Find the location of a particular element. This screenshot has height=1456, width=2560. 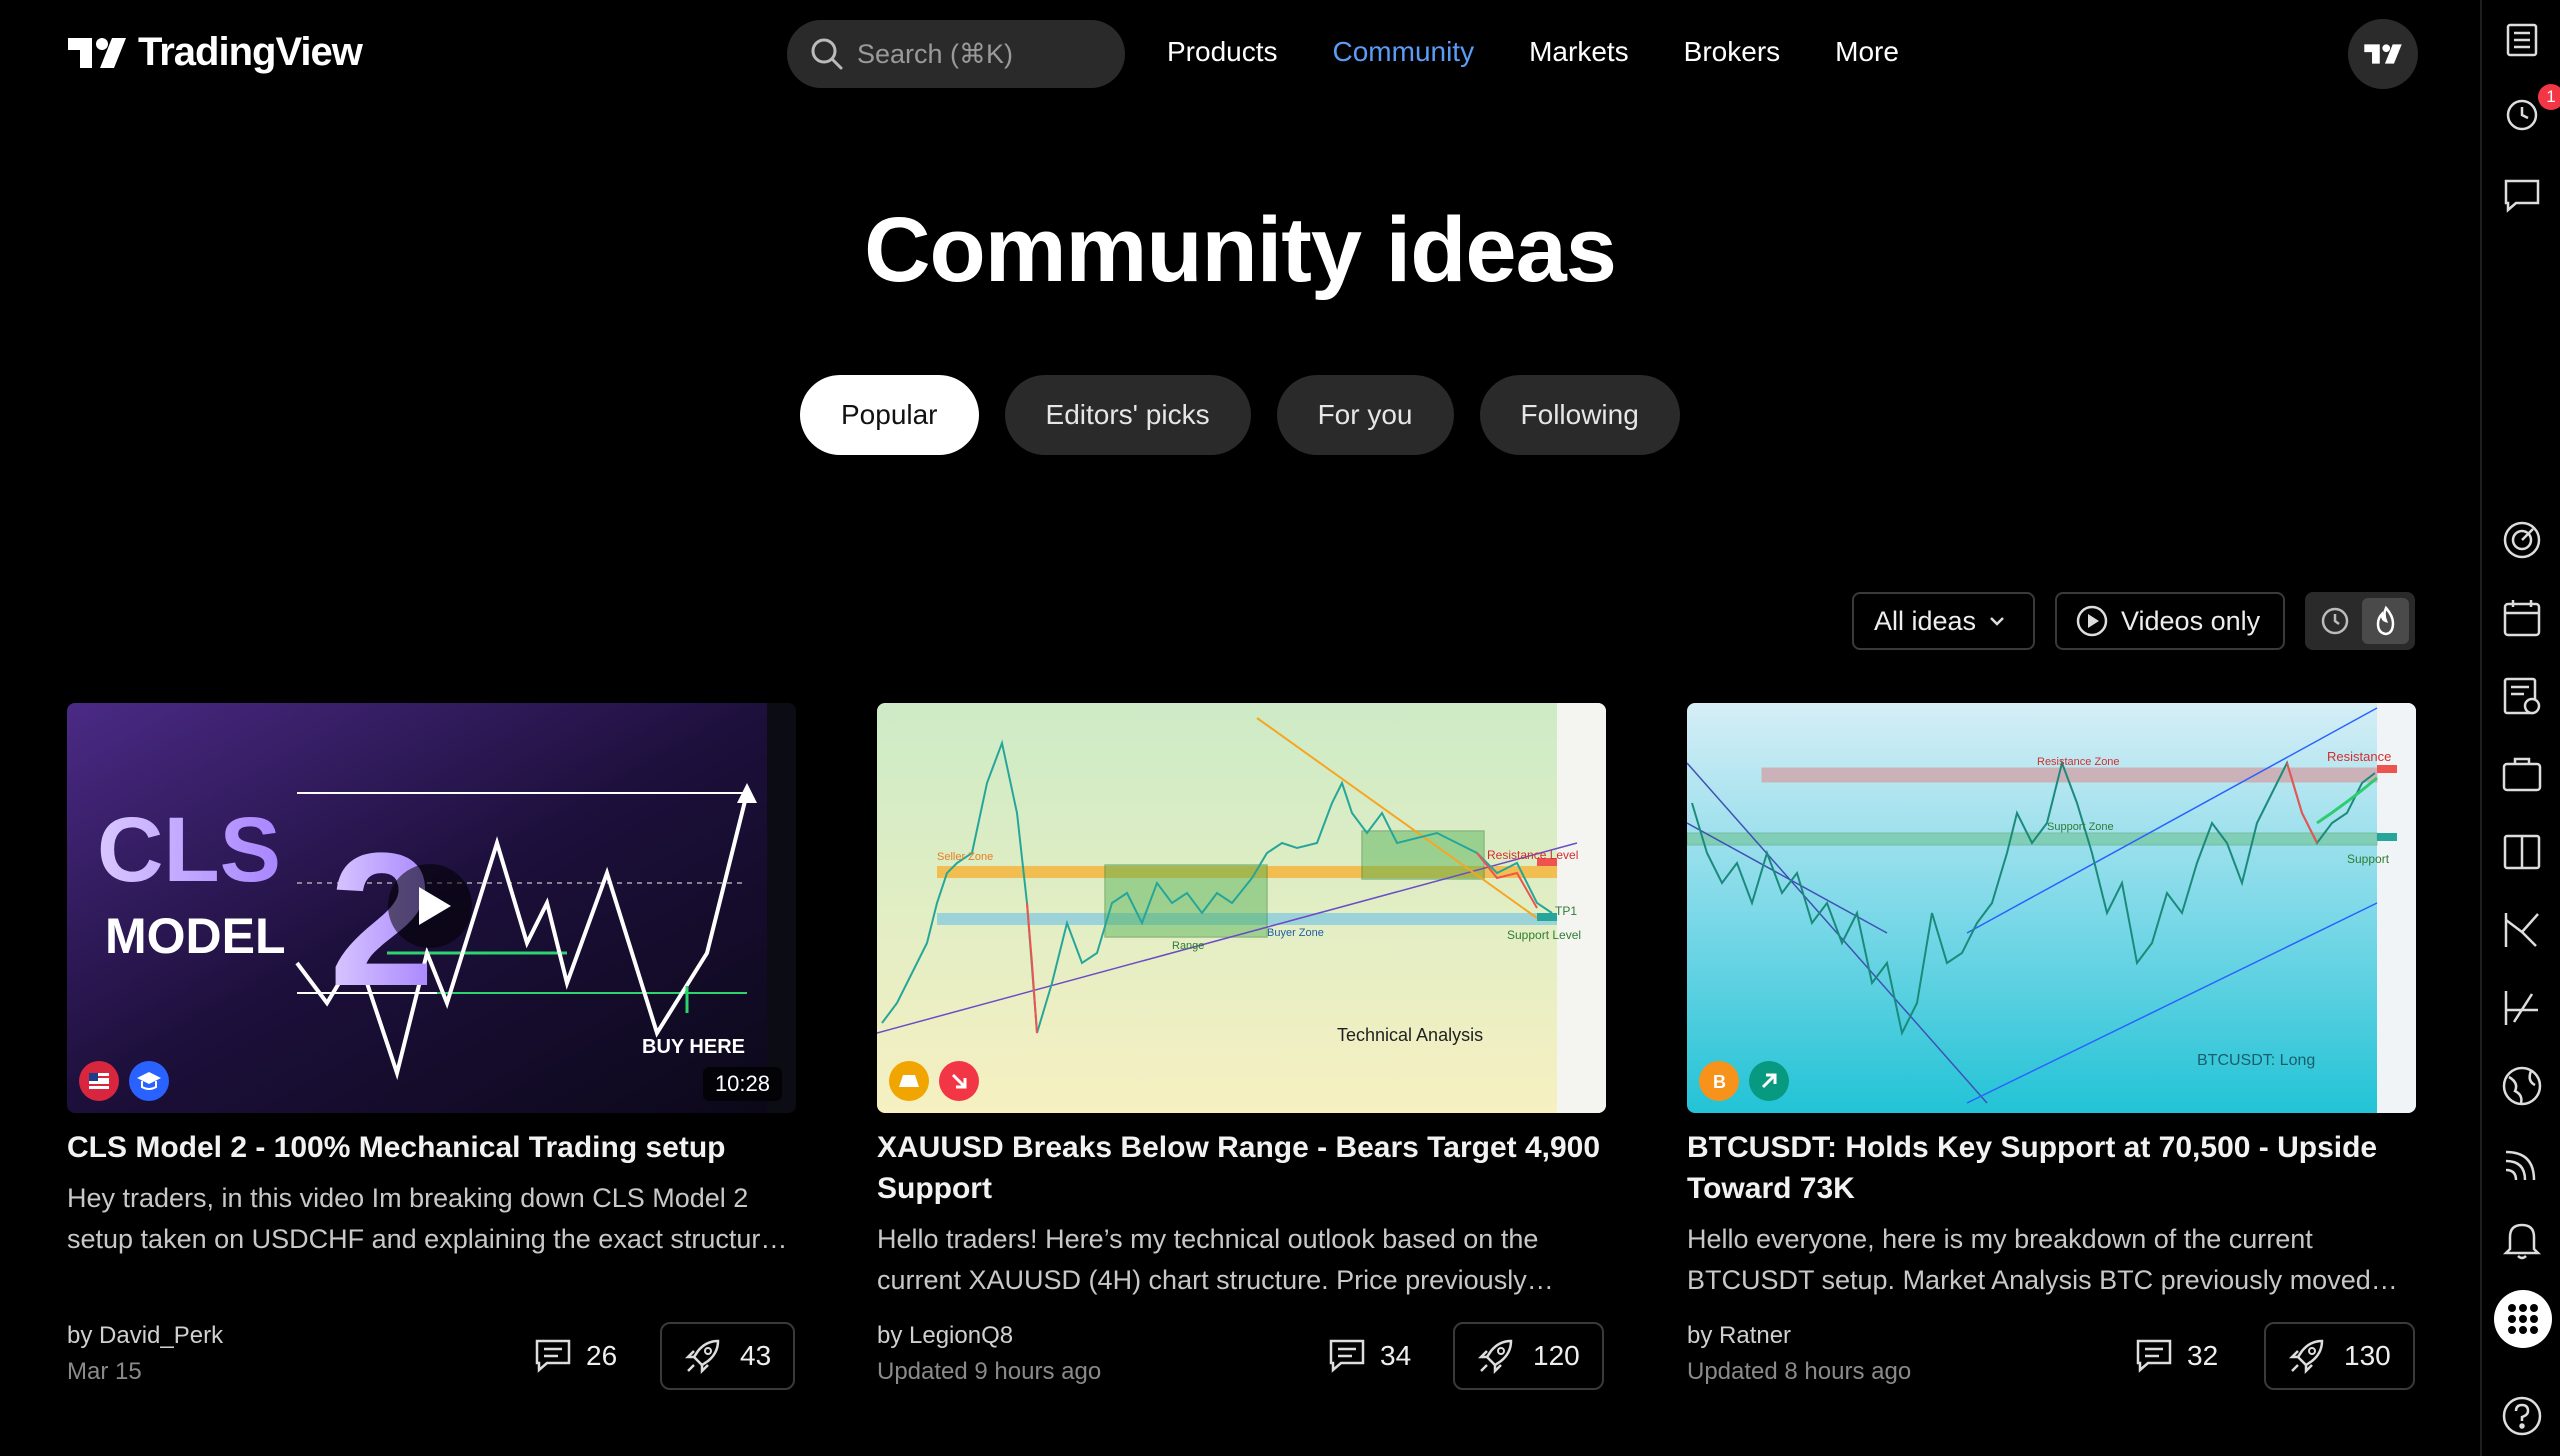

user-avatar is located at coordinates (2383, 54).